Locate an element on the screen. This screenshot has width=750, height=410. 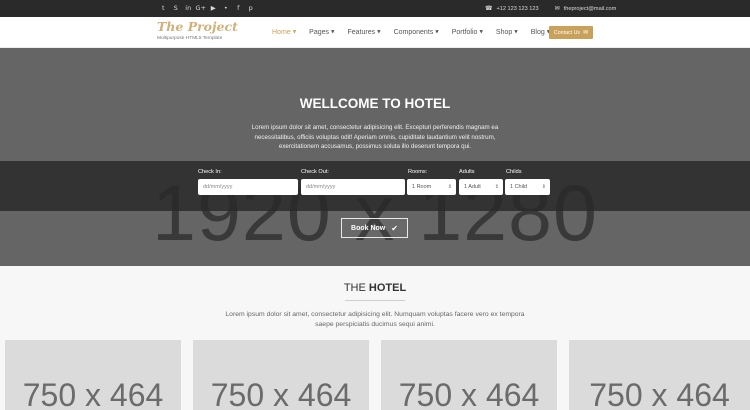
social-links: t S in G+ ▶ • f p is located at coordinates (207, 8).